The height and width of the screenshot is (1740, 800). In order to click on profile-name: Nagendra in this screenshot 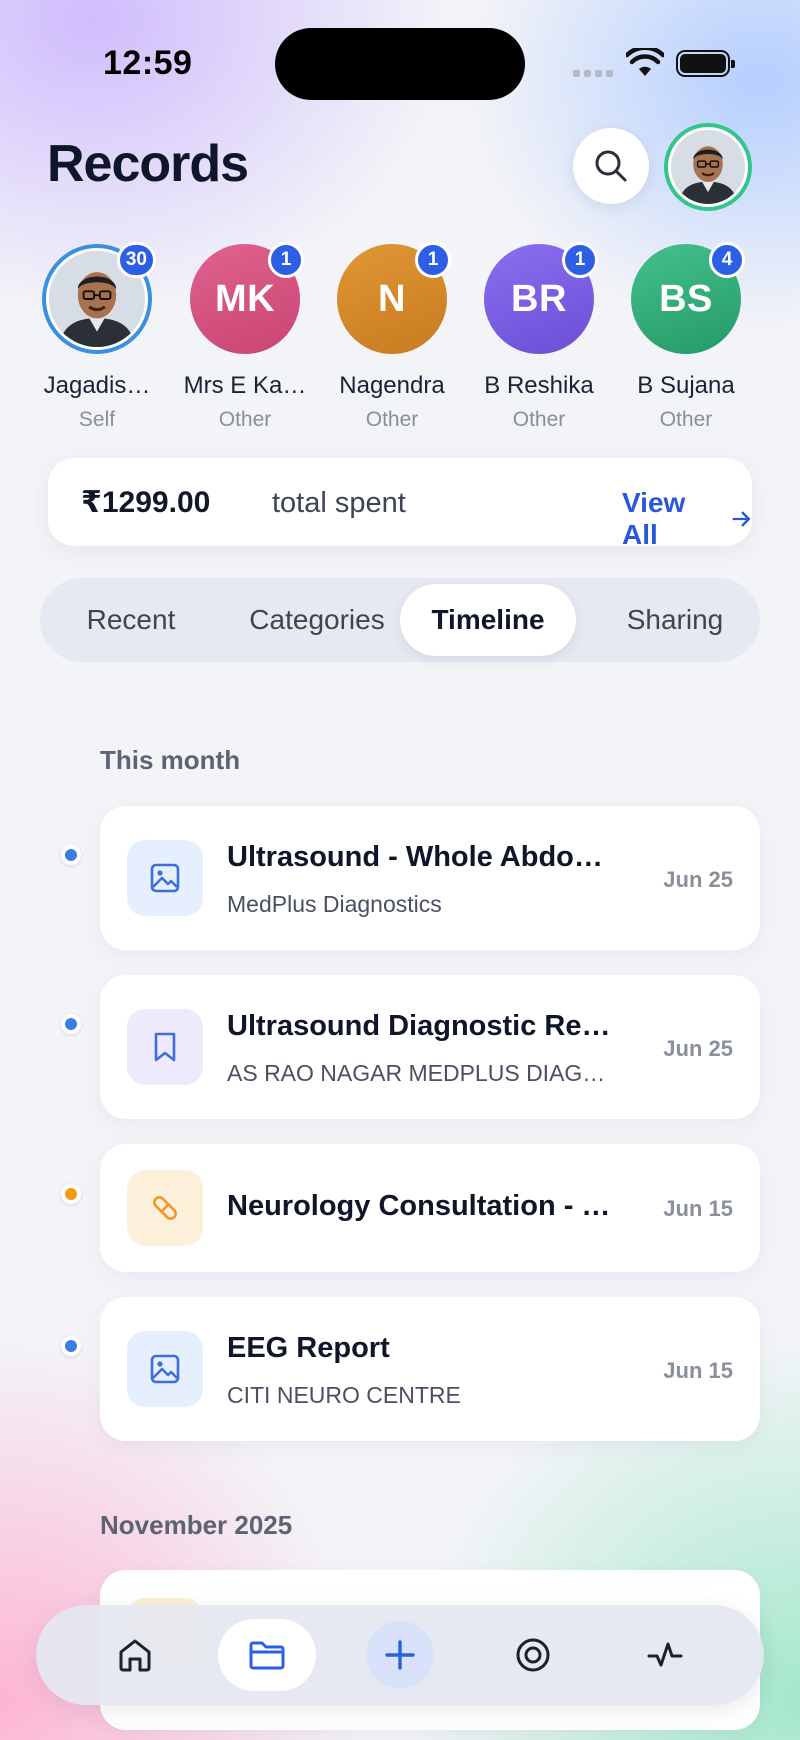, I will do `click(392, 385)`.